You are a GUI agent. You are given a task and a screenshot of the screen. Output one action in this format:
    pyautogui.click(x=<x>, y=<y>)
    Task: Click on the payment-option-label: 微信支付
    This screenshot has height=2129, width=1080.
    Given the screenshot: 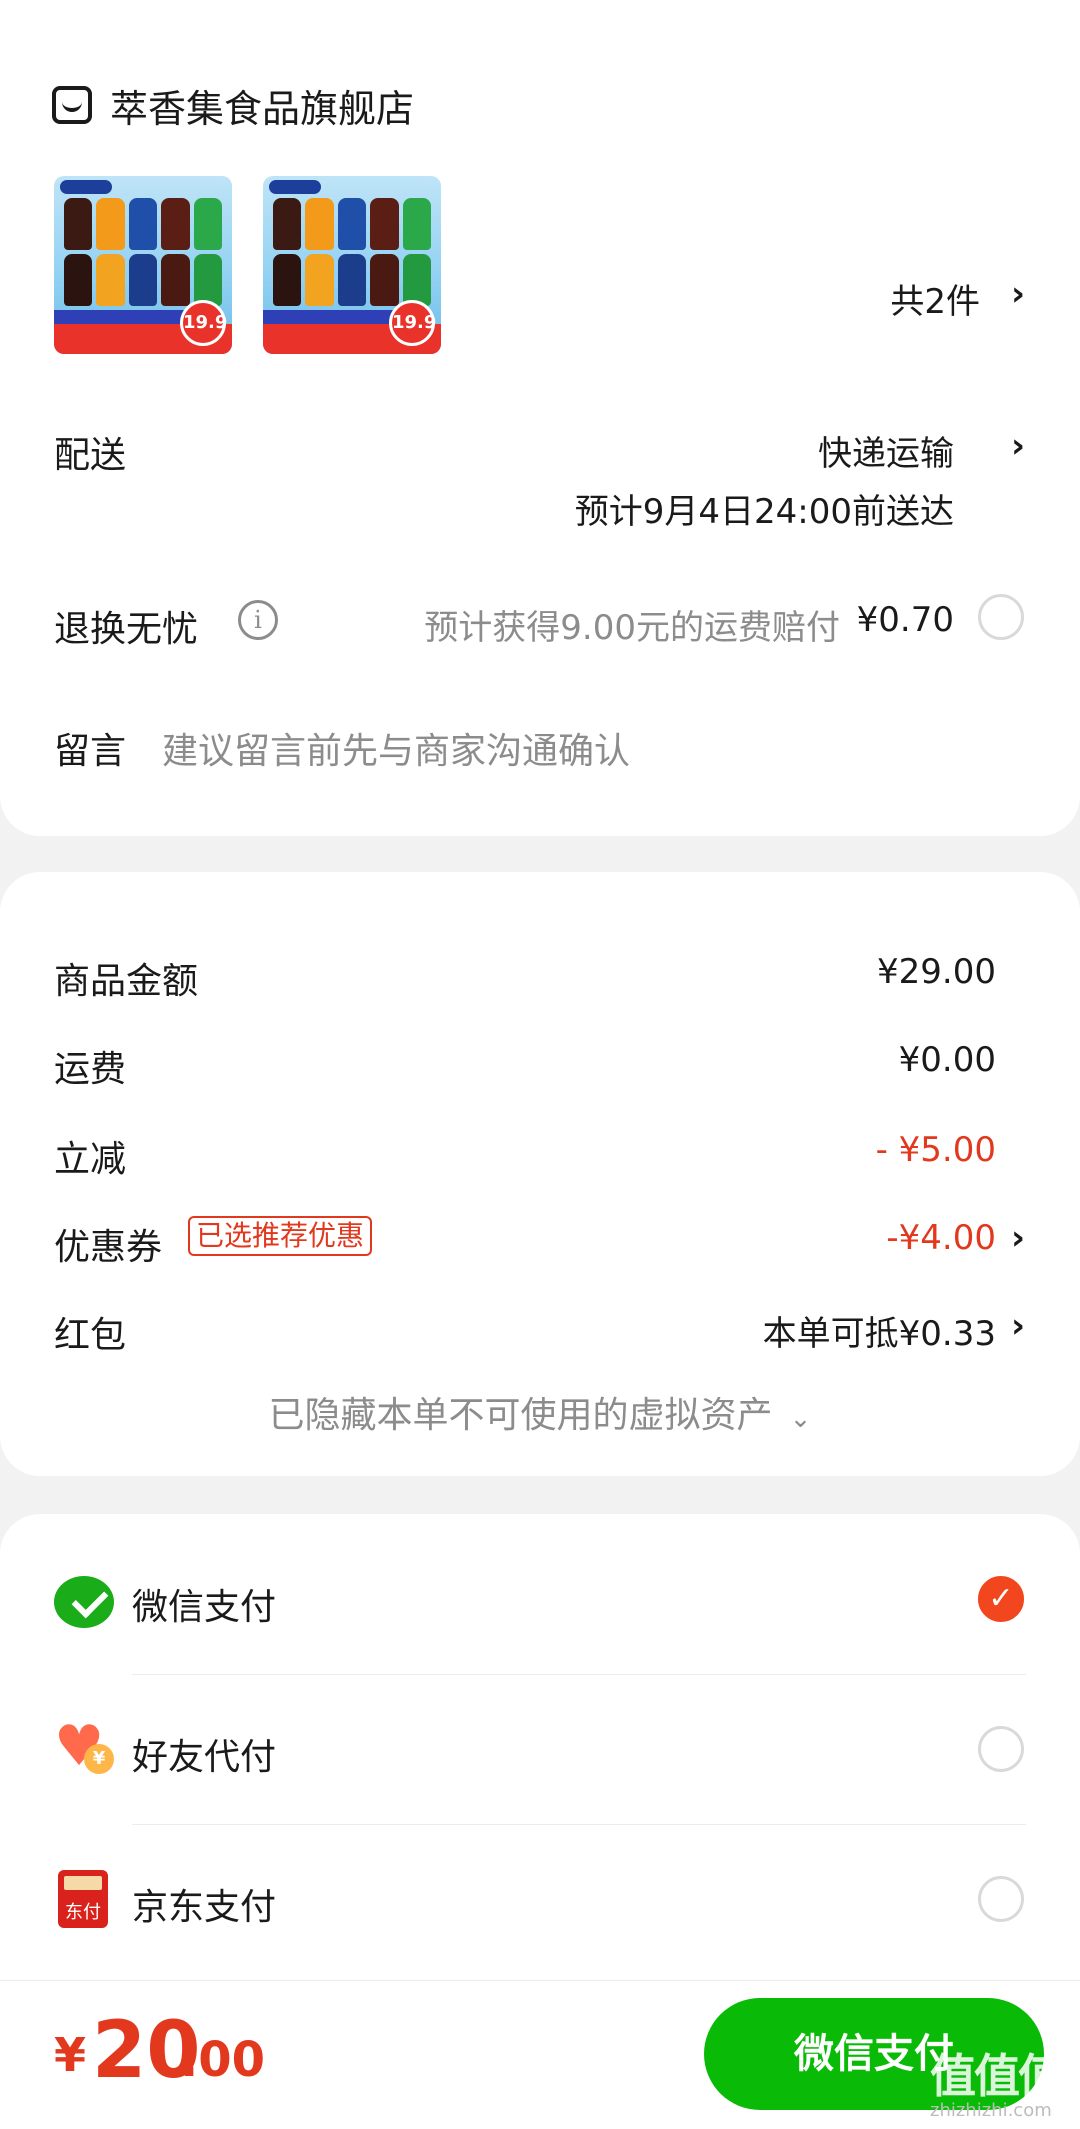 What is the action you would take?
    pyautogui.click(x=204, y=1607)
    